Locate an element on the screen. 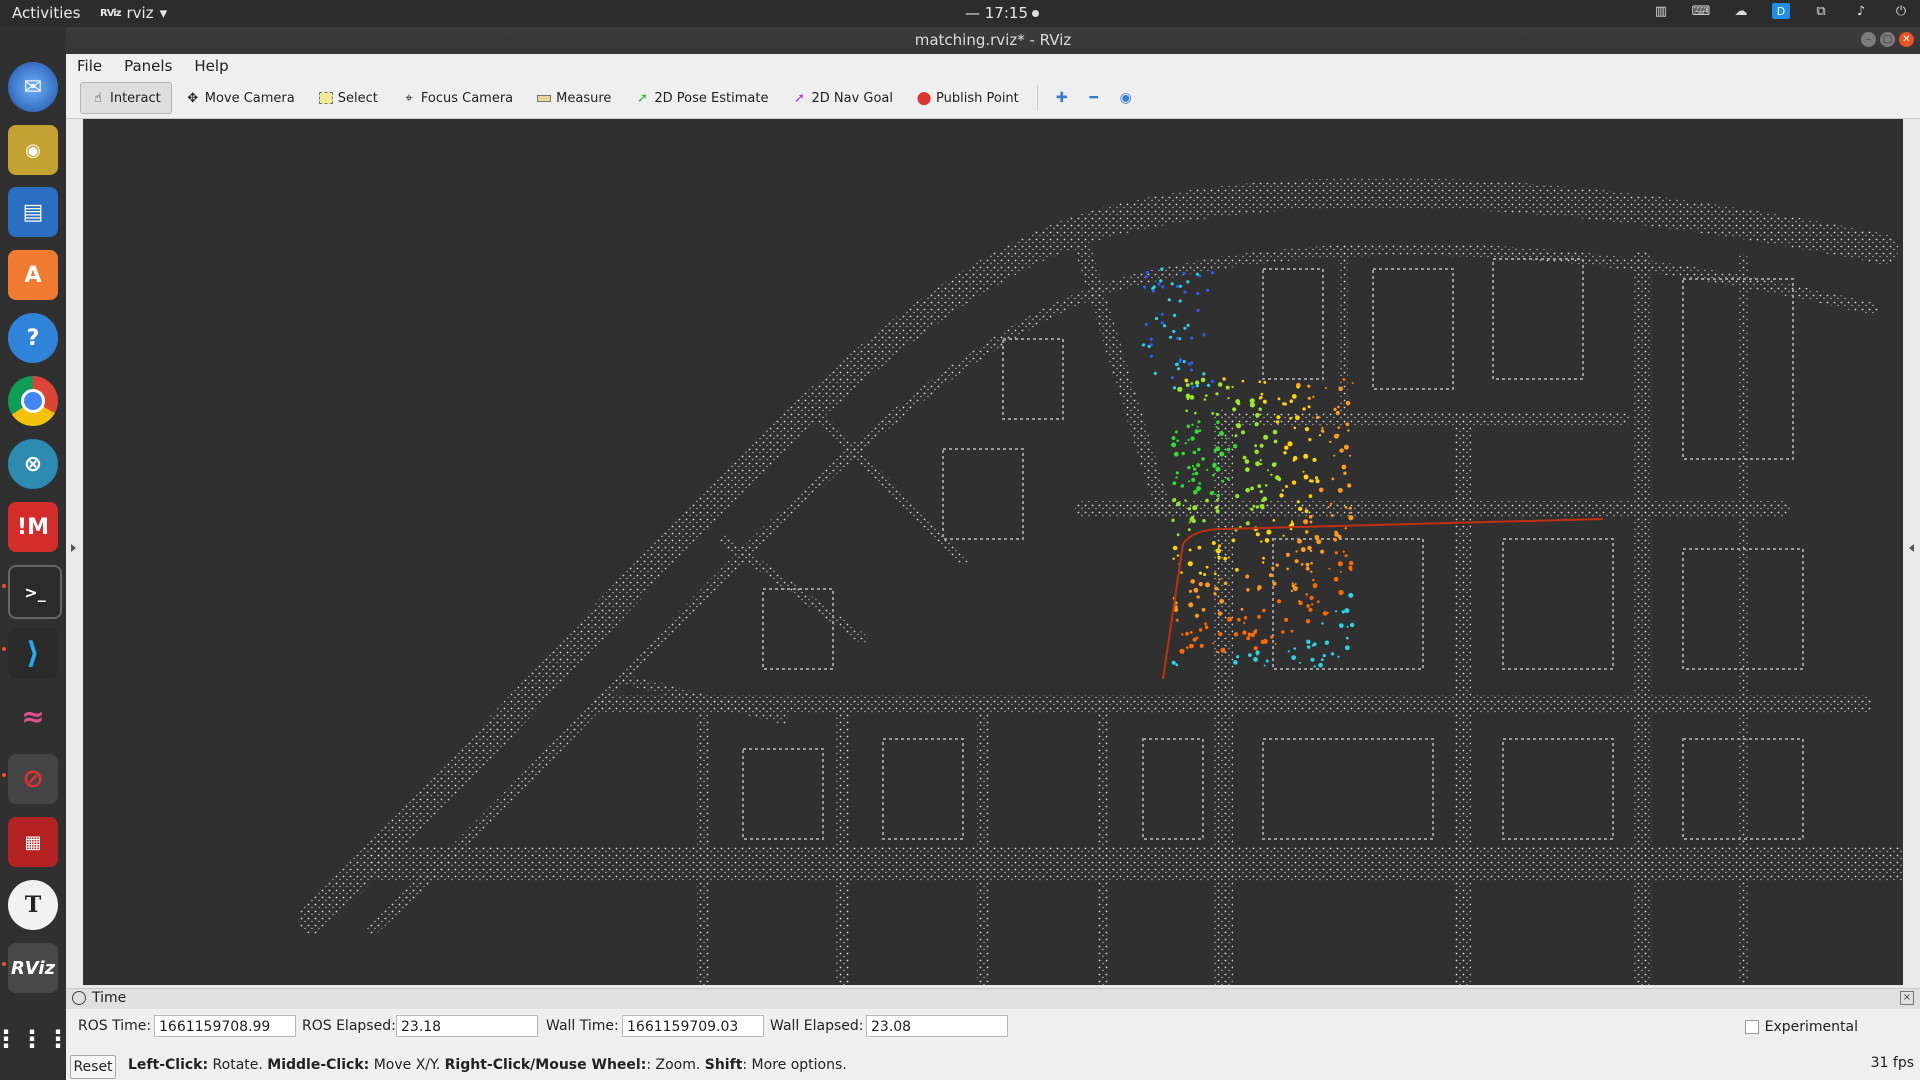 This screenshot has width=1920, height=1080. writer-icon: ▤ is located at coordinates (33, 212).